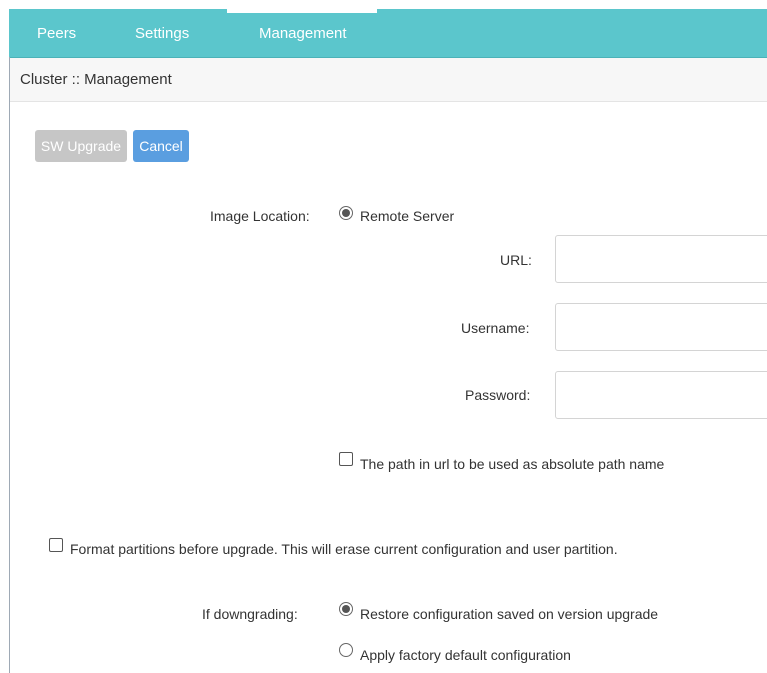 Image resolution: width=767 pixels, height=673 pixels. What do you see at coordinates (346, 213) in the screenshot?
I see `remote-server-radio` at bounding box center [346, 213].